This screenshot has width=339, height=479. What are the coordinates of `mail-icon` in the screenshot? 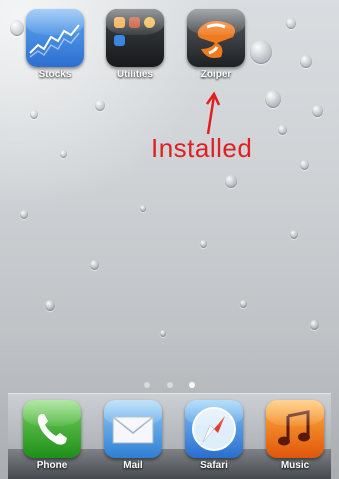 It's located at (133, 429).